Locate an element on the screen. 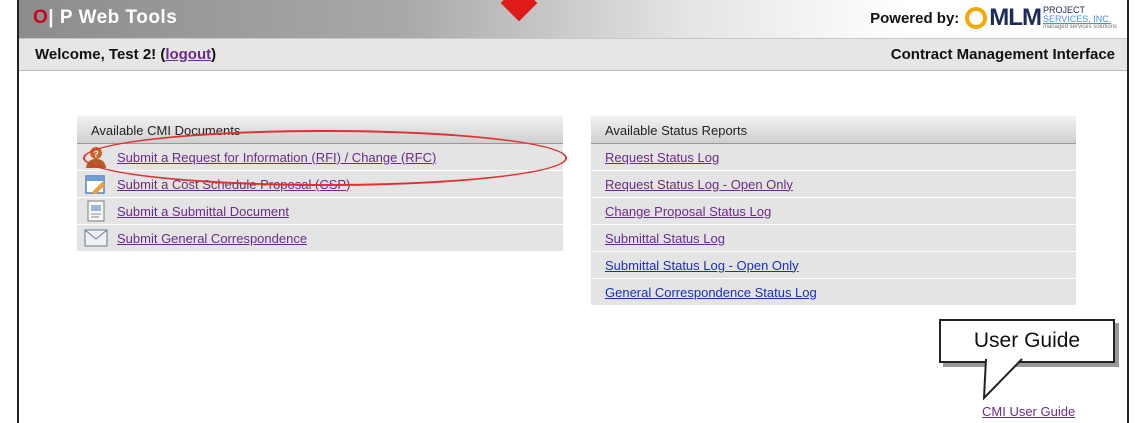 The height and width of the screenshot is (423, 1140). powered-by-label: Powered by: is located at coordinates (915, 18).